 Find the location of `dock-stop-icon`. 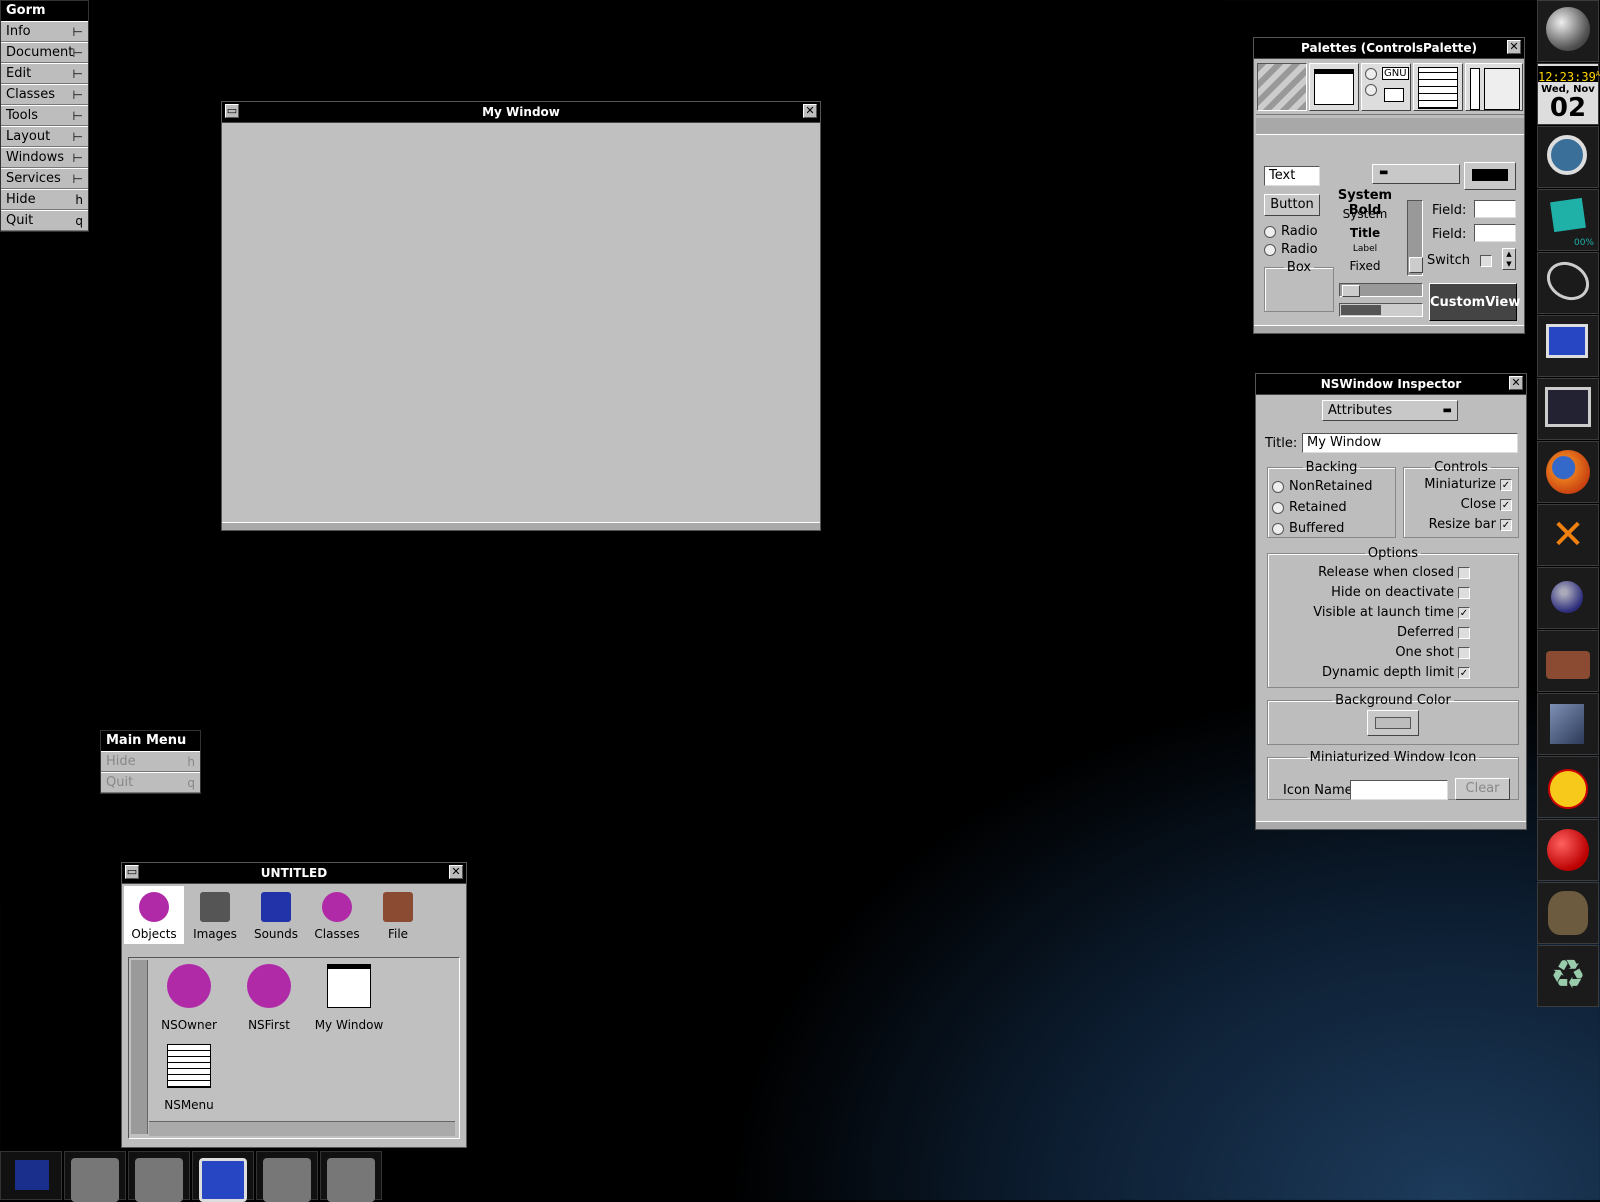

dock-stop-icon is located at coordinates (1568, 850).